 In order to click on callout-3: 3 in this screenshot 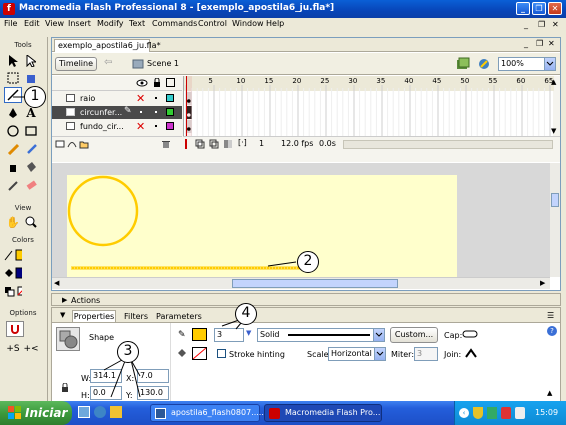, I will do `click(128, 352)`.